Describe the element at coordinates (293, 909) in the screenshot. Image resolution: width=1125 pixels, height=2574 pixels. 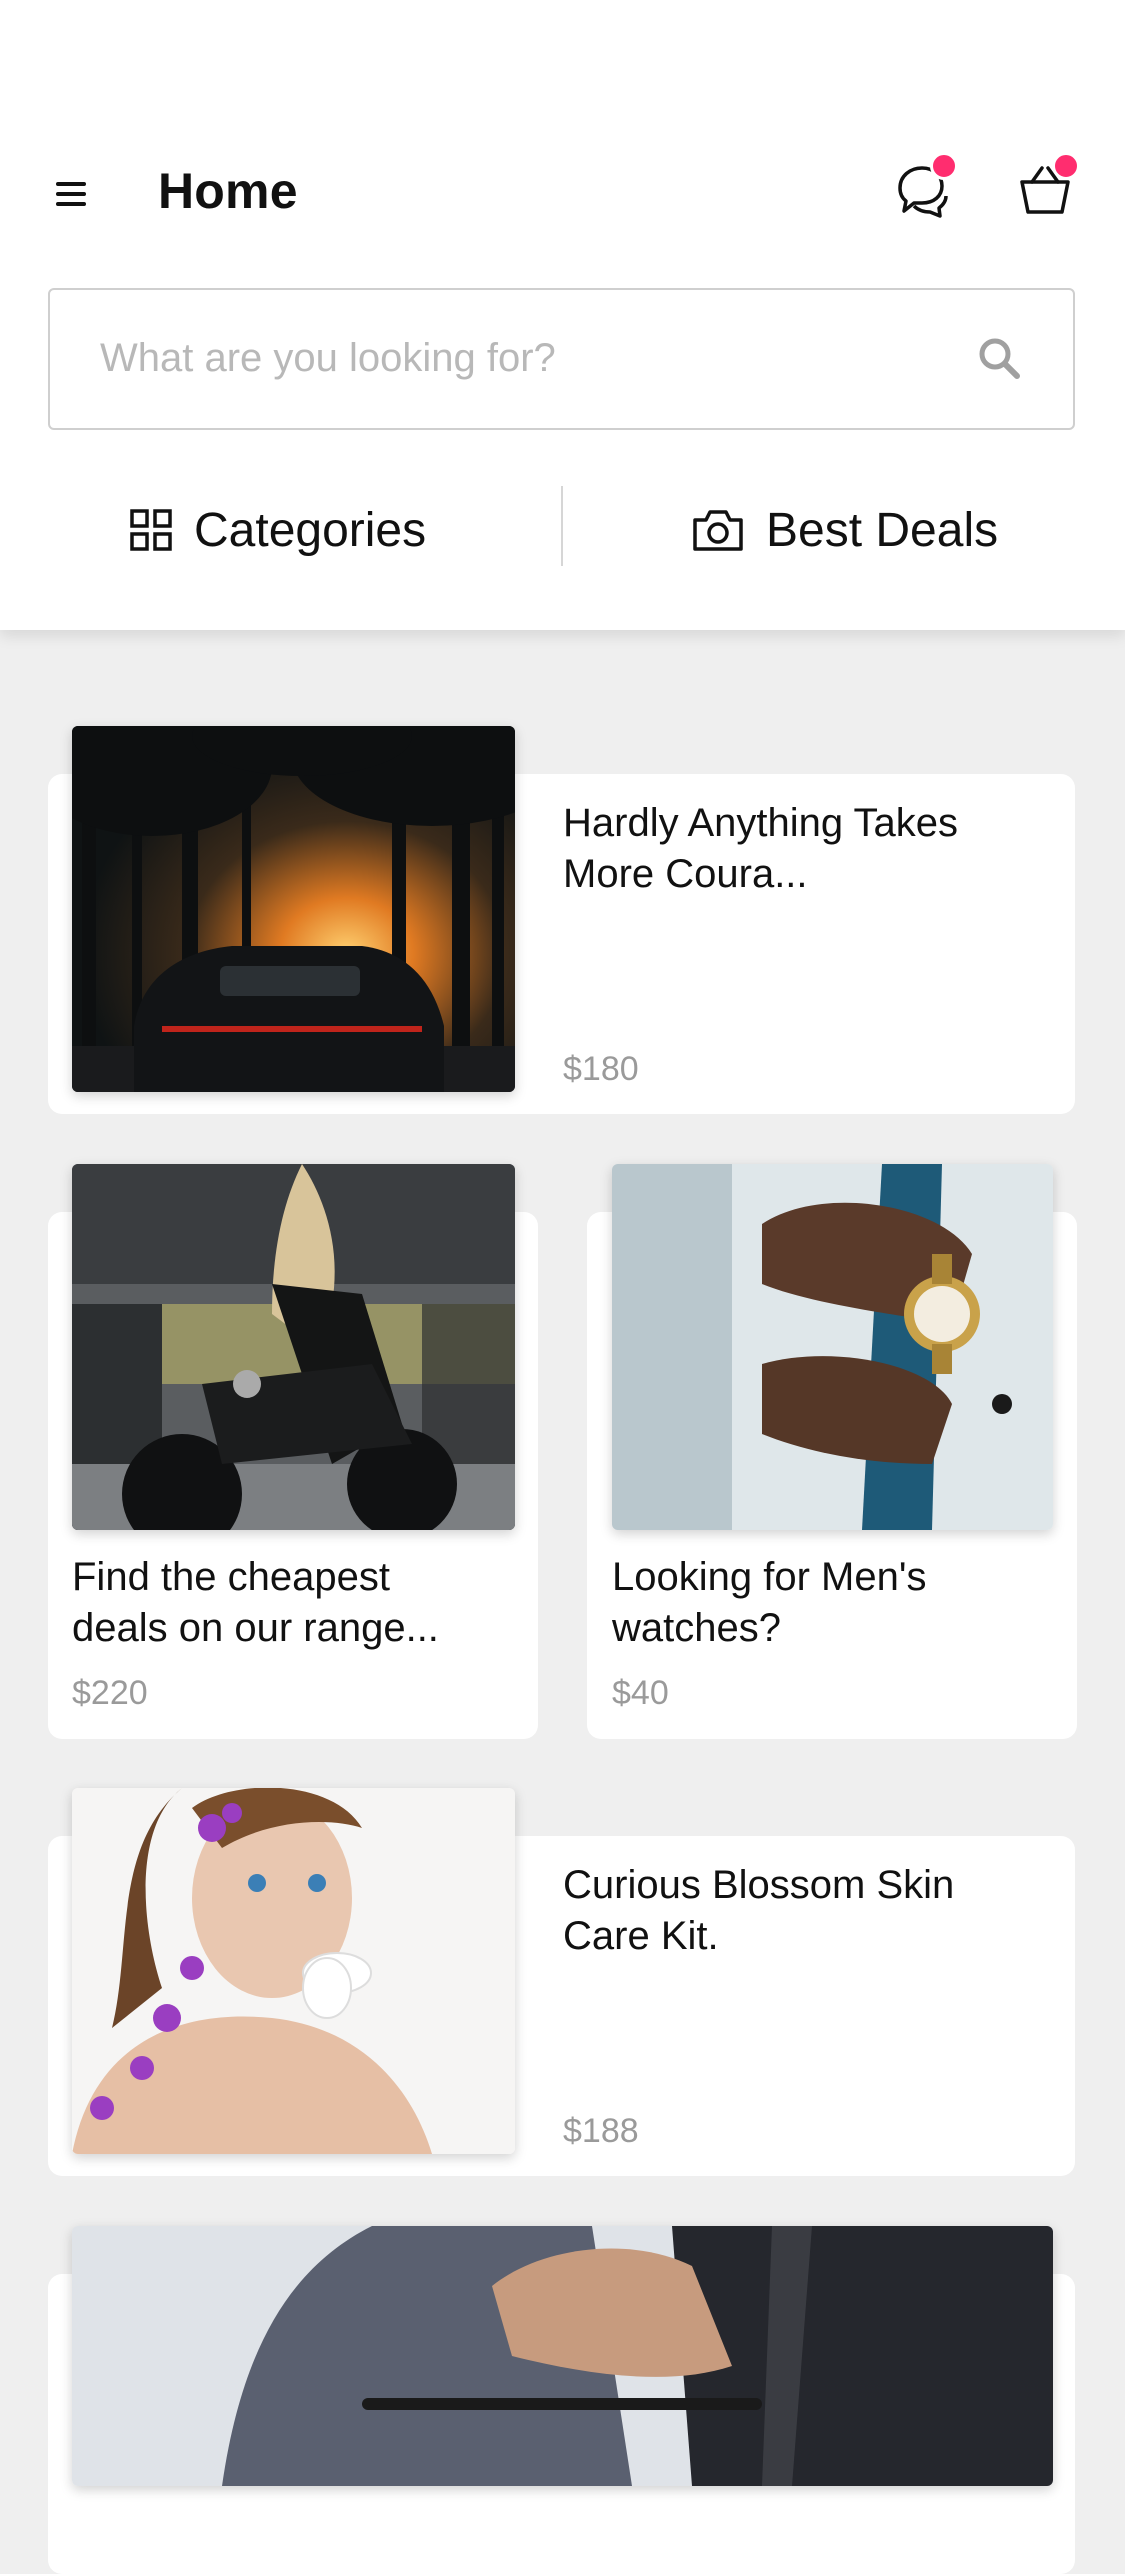
I see `sports-car-sunset-image` at that location.